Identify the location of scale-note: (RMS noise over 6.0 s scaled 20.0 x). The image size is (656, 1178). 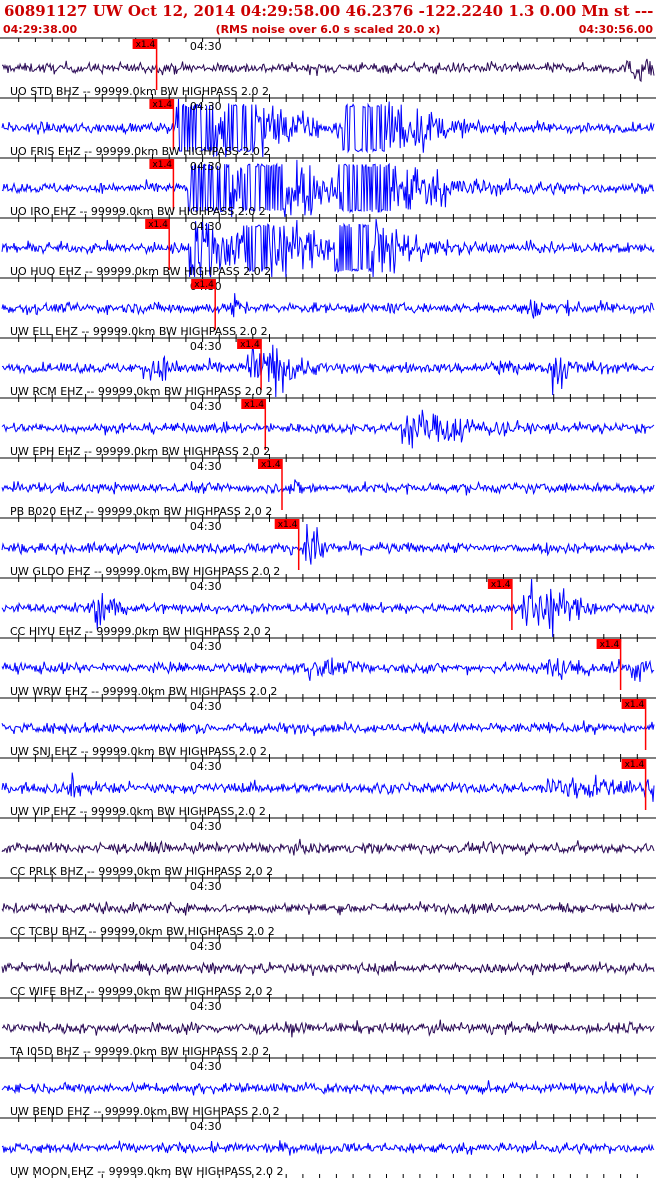
(328, 29).